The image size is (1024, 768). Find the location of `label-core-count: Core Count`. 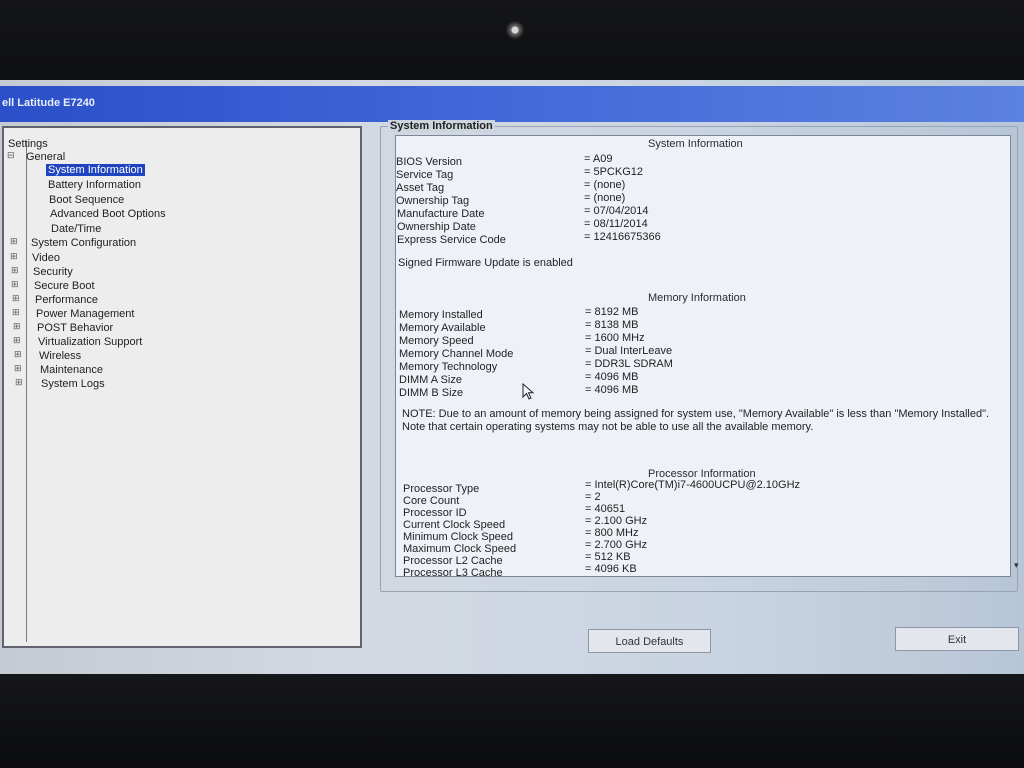

label-core-count: Core Count is located at coordinates (431, 501).